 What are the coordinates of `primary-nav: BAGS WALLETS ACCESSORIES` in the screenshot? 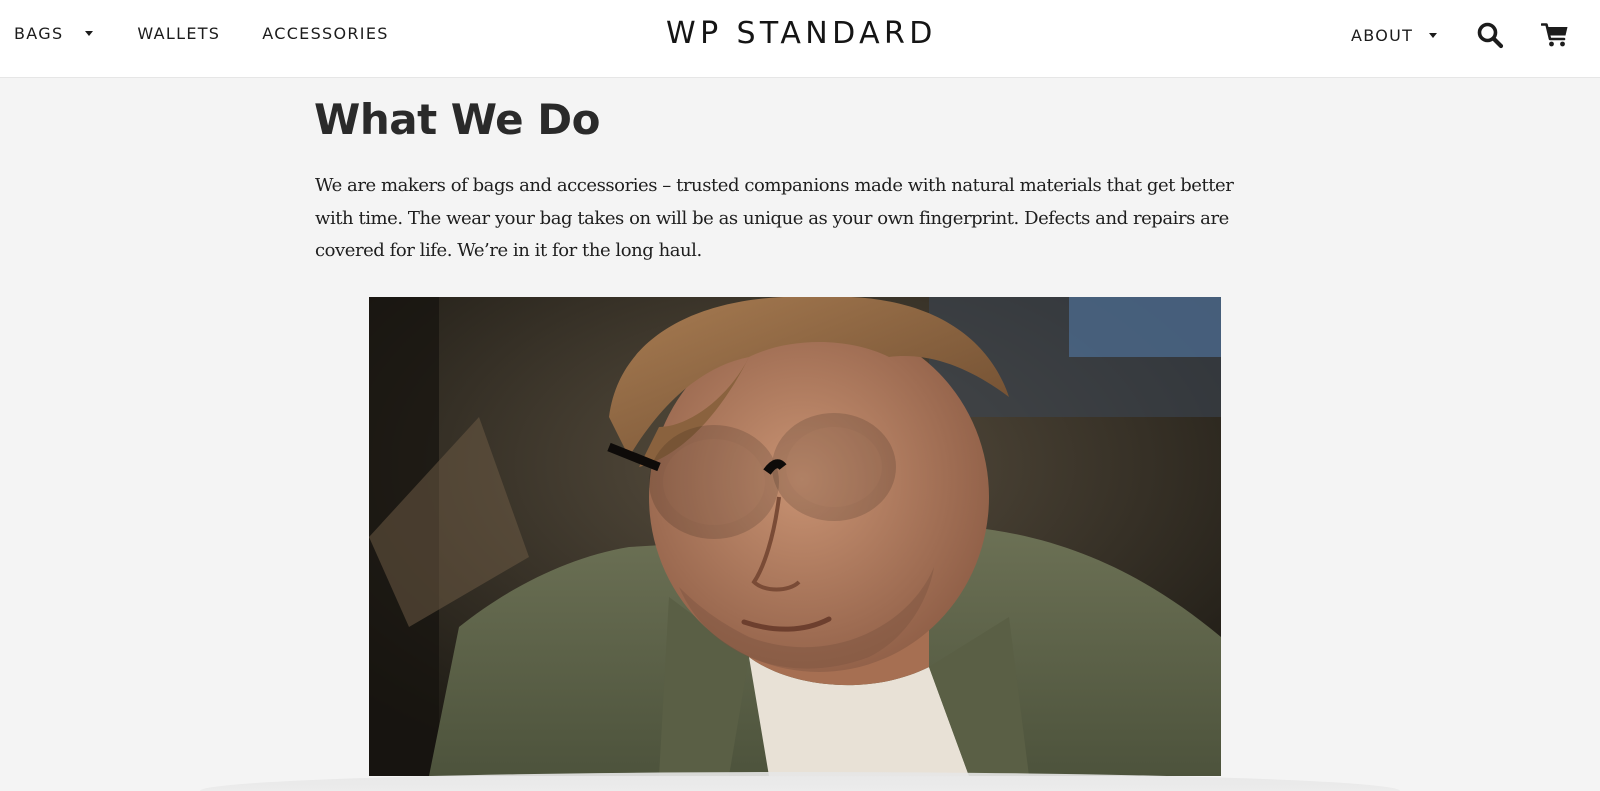 It's located at (201, 33).